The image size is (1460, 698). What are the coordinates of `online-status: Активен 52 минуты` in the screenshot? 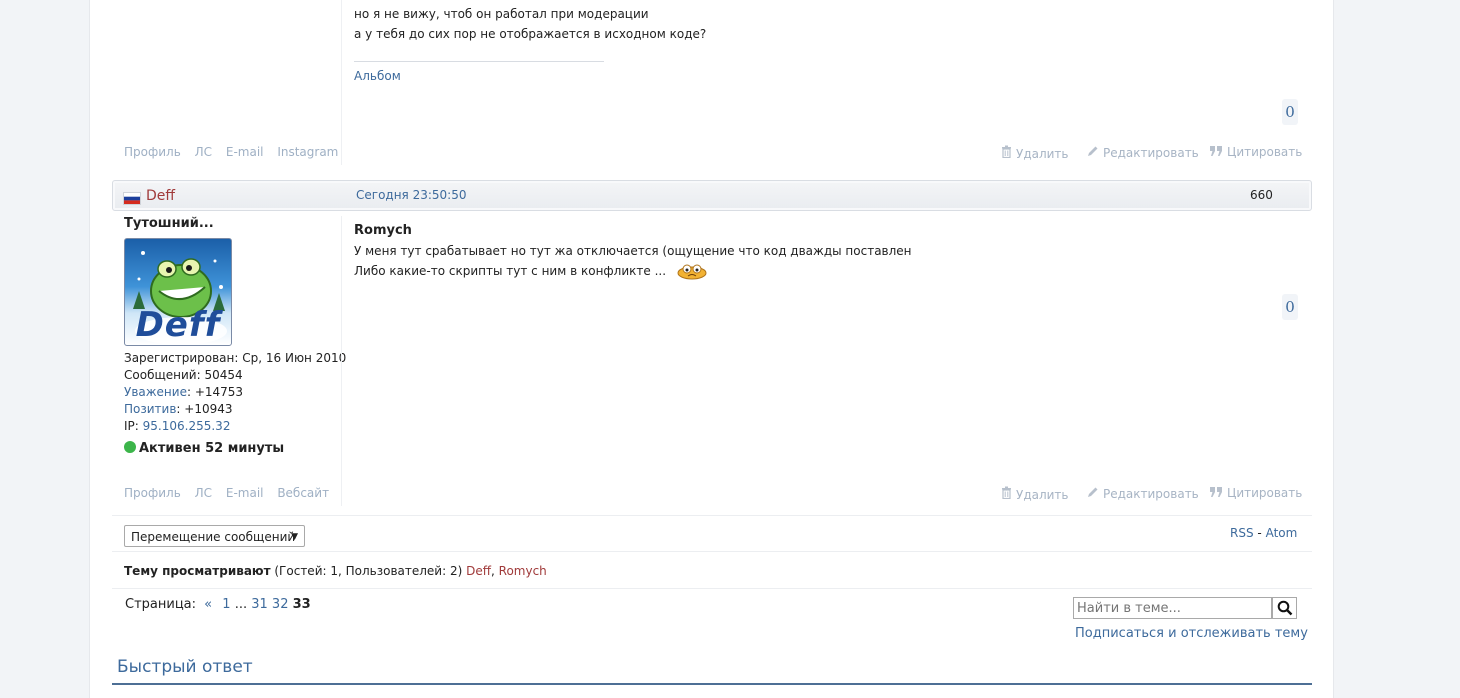 It's located at (204, 448).